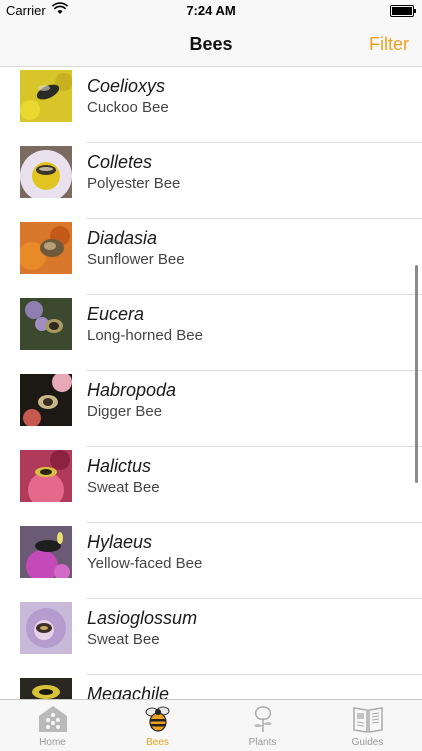  Describe the element at coordinates (263, 719) in the screenshot. I see `plant-icon` at that location.